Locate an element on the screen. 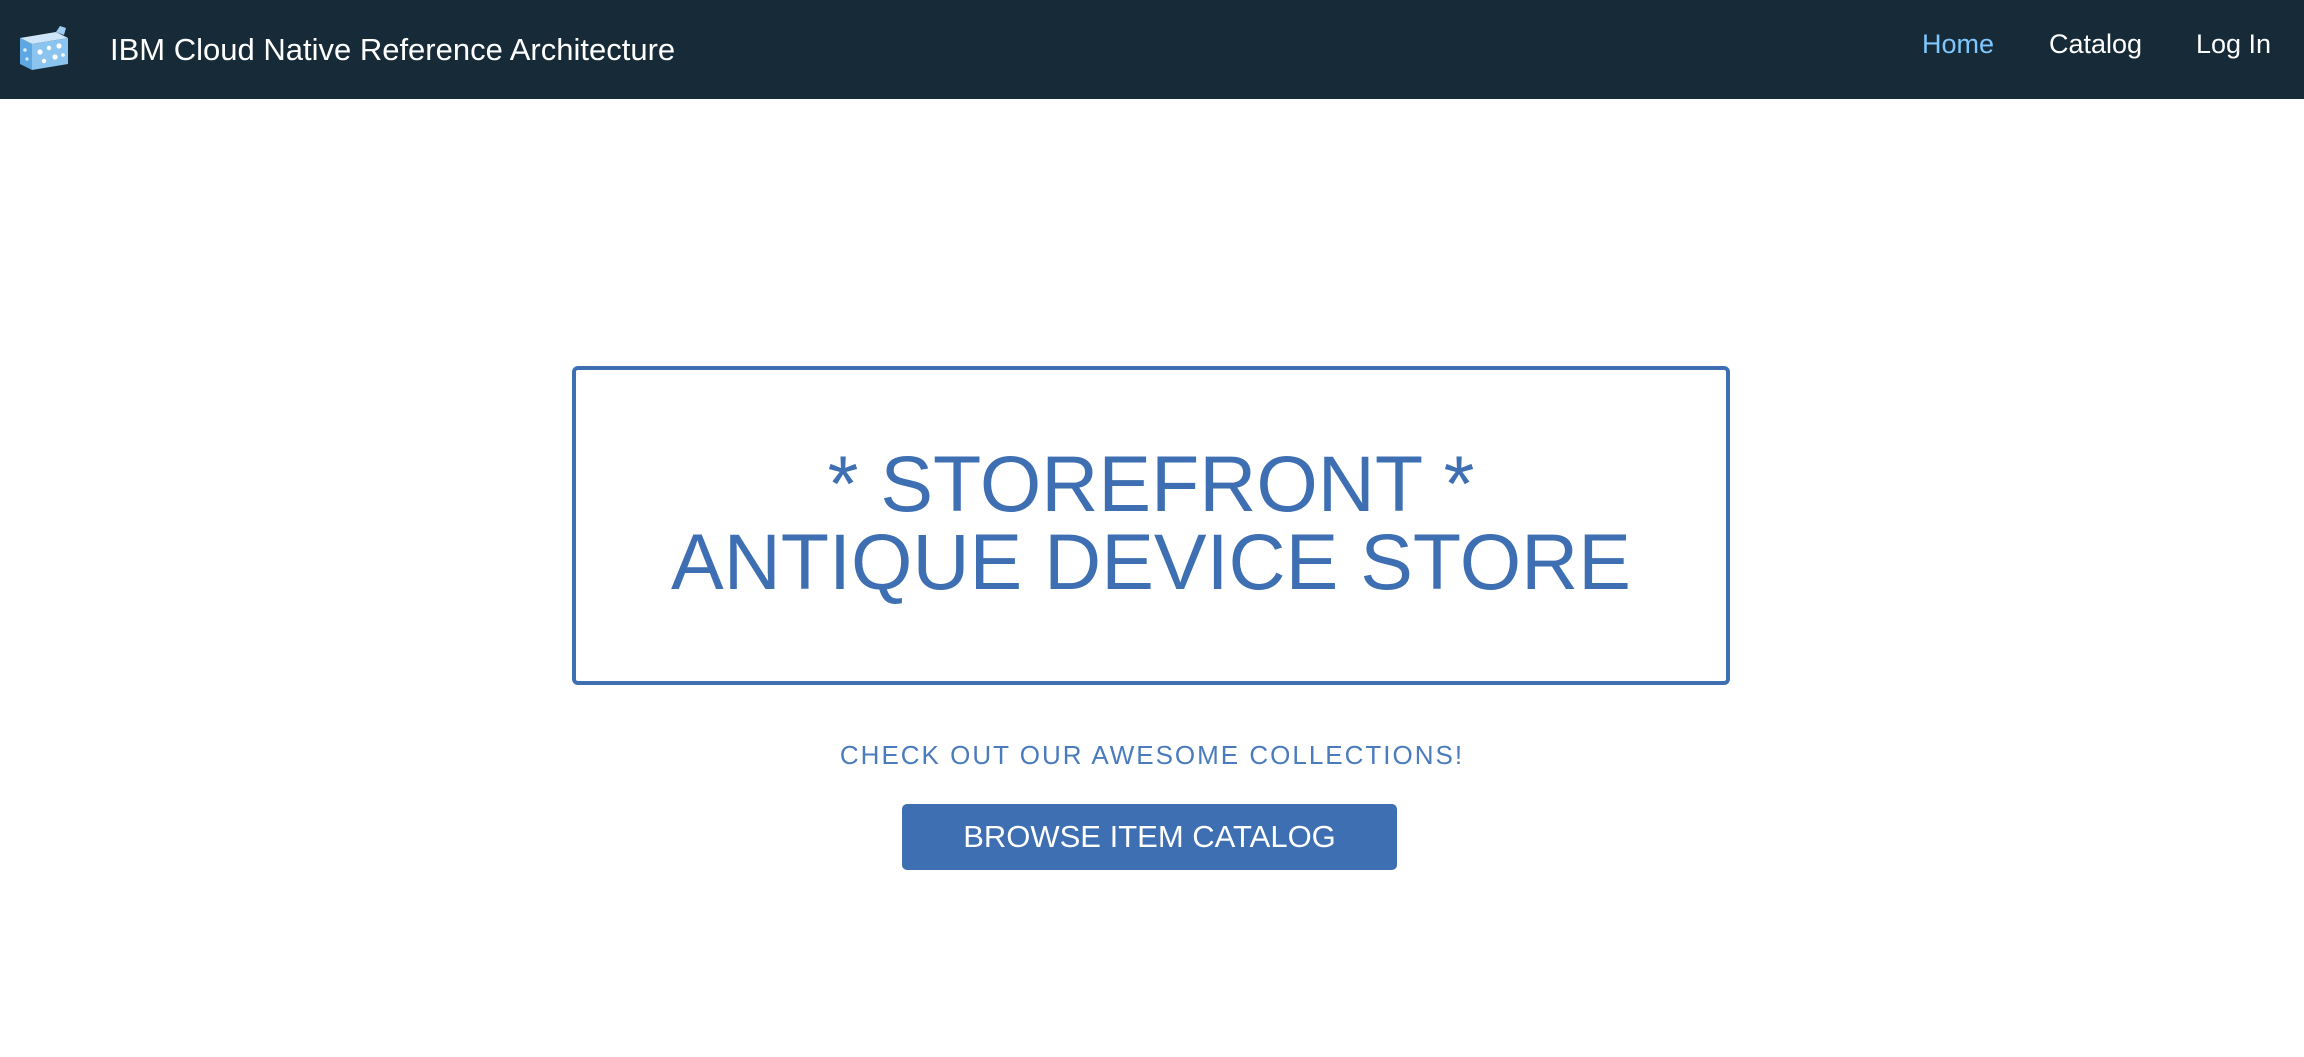  store-cube-logo-icon is located at coordinates (44, 49).